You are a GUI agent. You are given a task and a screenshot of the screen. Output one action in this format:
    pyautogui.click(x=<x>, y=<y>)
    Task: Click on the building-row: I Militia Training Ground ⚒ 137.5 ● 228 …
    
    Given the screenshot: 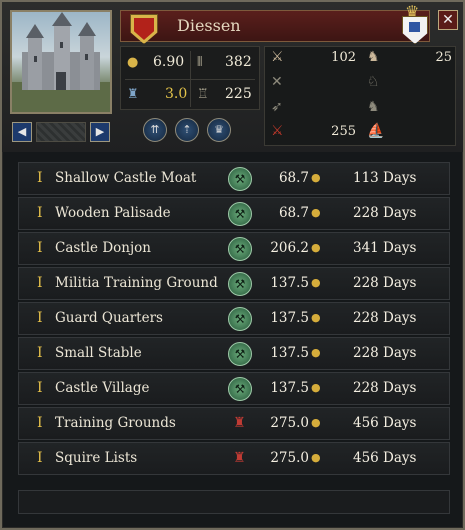 What is the action you would take?
    pyautogui.click(x=234, y=283)
    